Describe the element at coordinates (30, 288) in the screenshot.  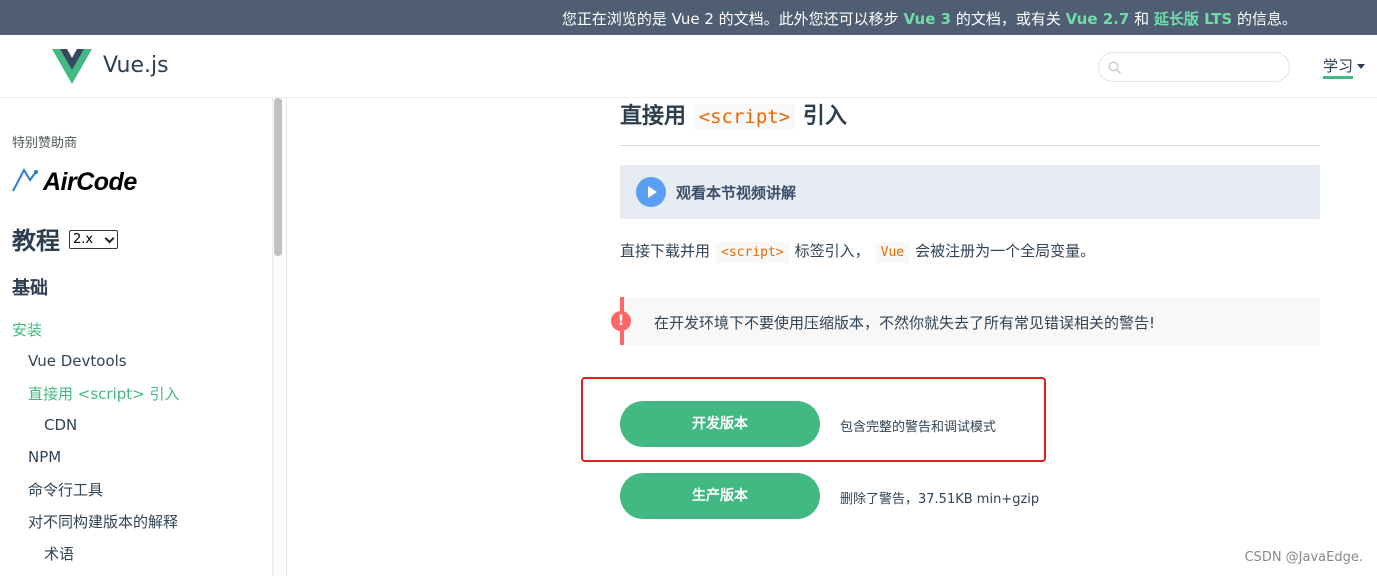
I see `section-title: 基础` at that location.